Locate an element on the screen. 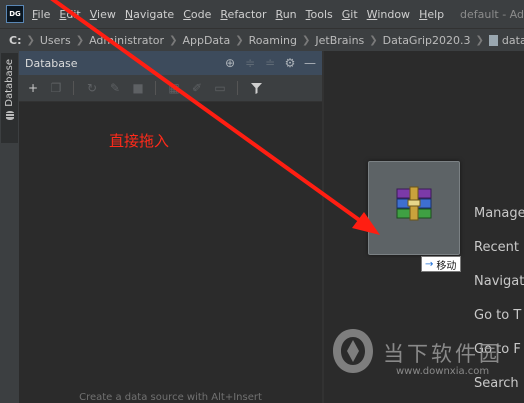 Image resolution: width=524 pixels, height=403 pixels. gear-icon: ⚙ is located at coordinates (290, 63).